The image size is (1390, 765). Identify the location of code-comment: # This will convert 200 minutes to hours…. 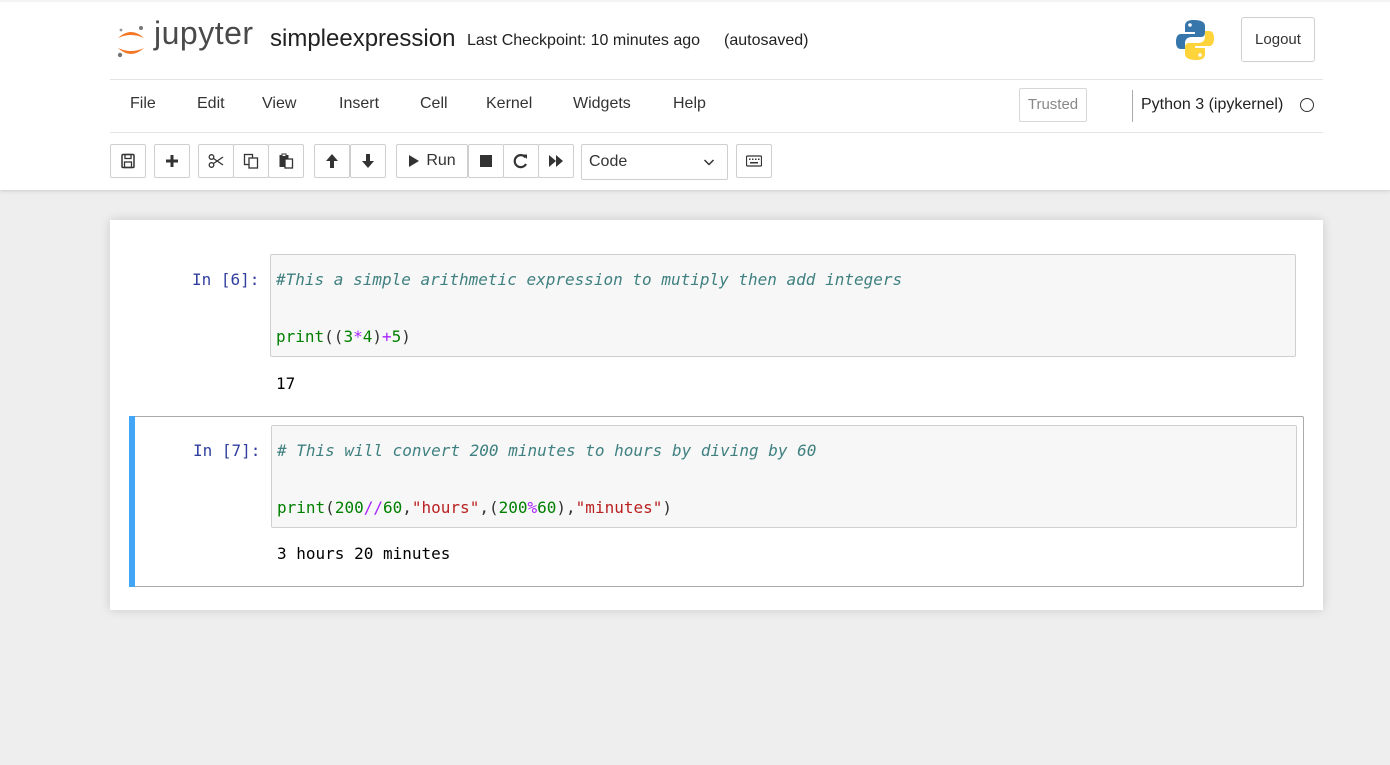
(547, 450).